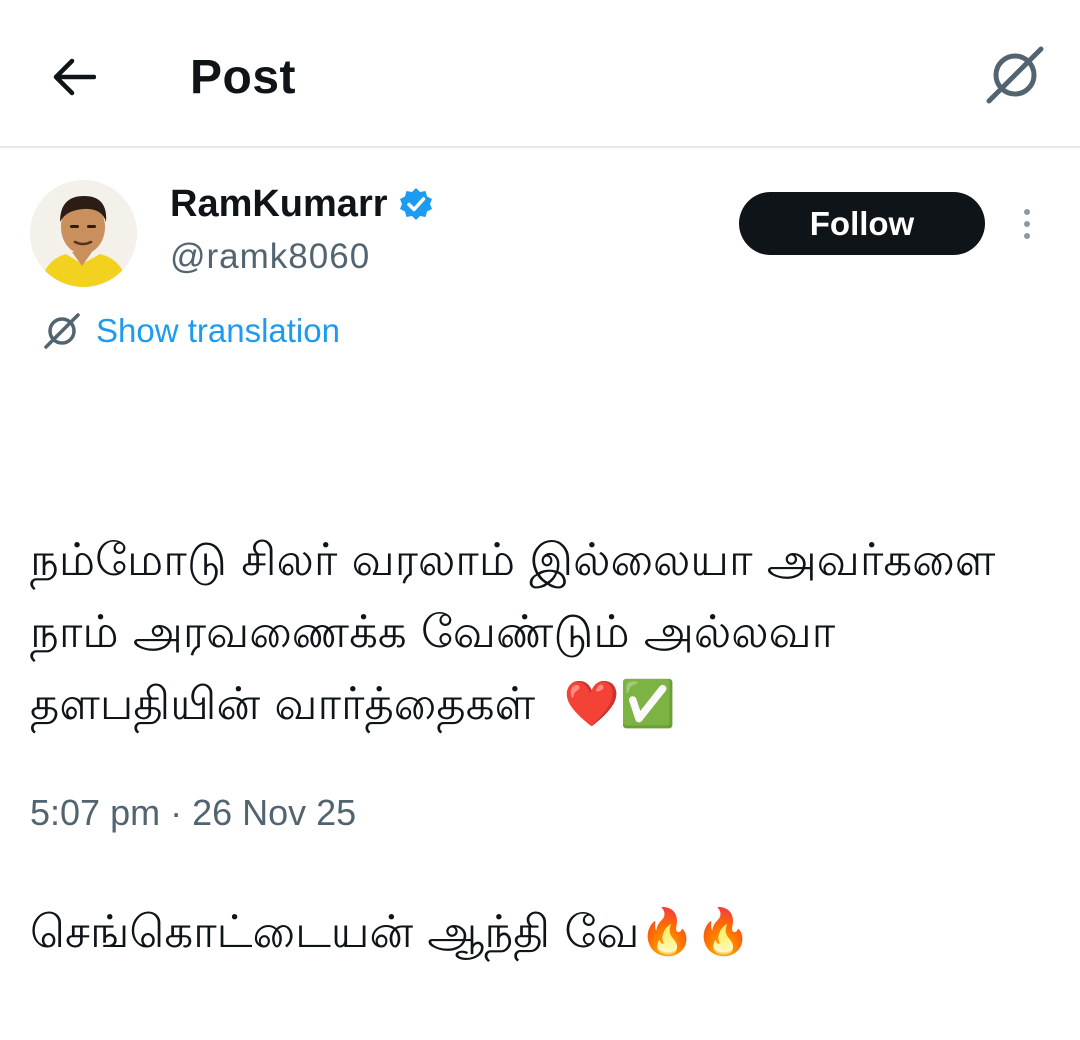  Describe the element at coordinates (193, 813) in the screenshot. I see `post-timestamp: 5:07 pm · 26 Nov 25` at that location.